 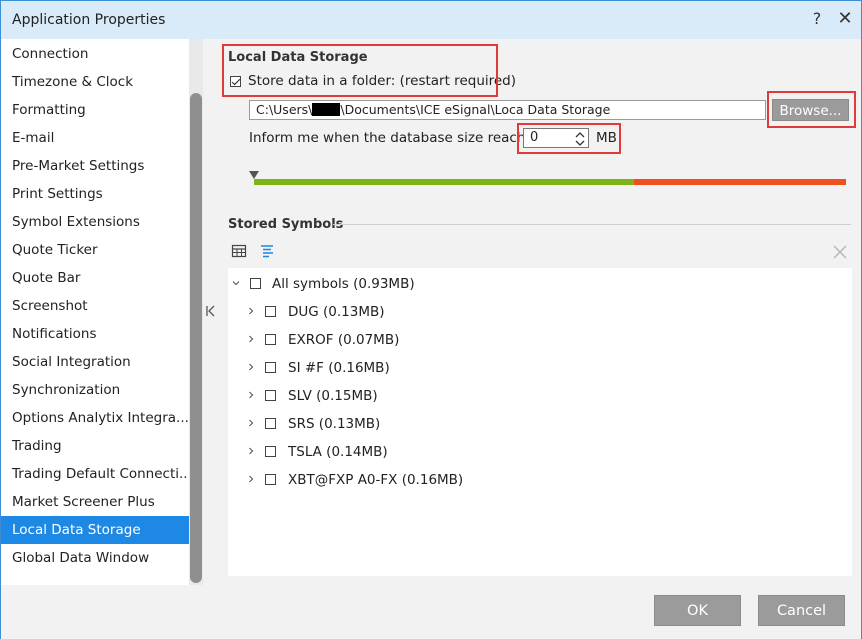 What do you see at coordinates (444, 182) in the screenshot?
I see `usage-bar-normal` at bounding box center [444, 182].